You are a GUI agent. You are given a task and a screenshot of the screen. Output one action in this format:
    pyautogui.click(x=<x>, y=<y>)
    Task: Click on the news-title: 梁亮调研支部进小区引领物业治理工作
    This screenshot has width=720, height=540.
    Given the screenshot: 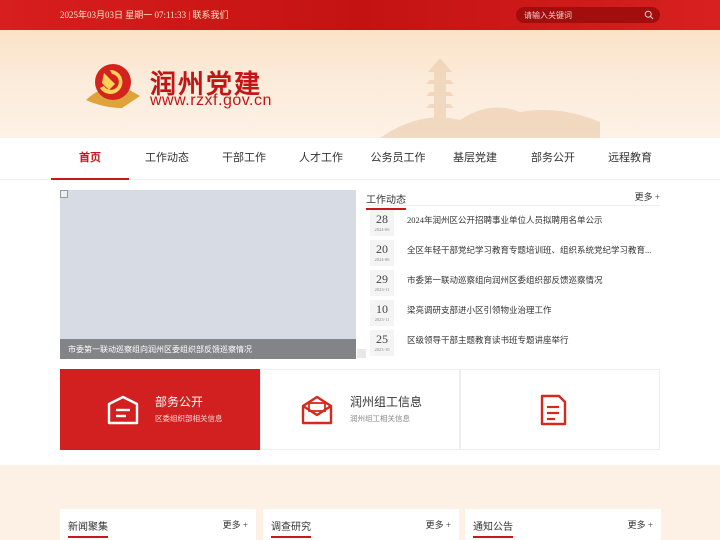 What is the action you would take?
    pyautogui.click(x=532, y=310)
    